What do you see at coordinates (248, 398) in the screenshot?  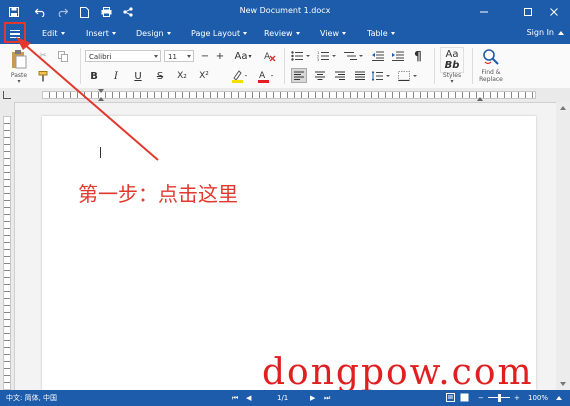 I see `previous-page-icon: ◀` at bounding box center [248, 398].